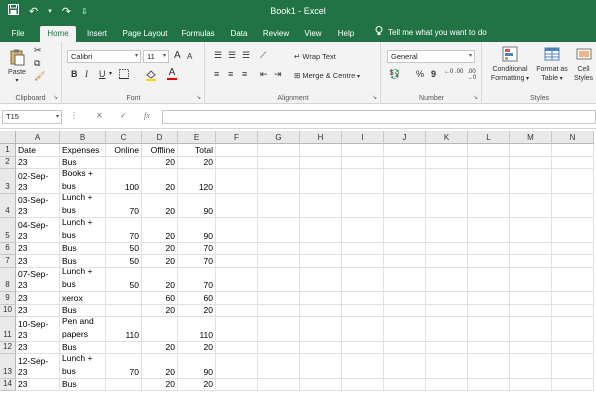 Image resolution: width=596 pixels, height=400 pixels. Describe the element at coordinates (394, 74) in the screenshot. I see `accounting-format-icon: 💱` at that location.